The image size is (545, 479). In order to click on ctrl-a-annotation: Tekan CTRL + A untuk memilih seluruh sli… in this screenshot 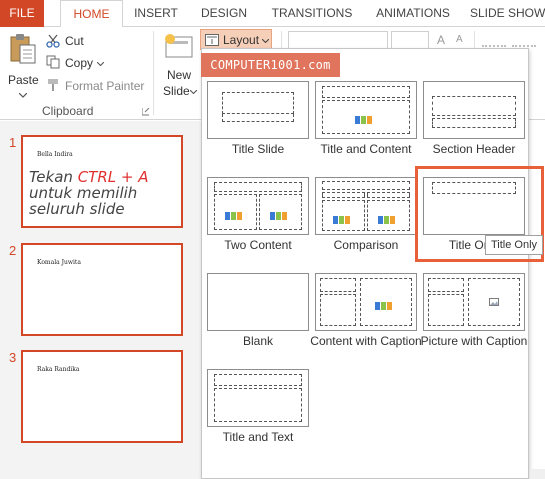, I will do `click(108, 193)`.